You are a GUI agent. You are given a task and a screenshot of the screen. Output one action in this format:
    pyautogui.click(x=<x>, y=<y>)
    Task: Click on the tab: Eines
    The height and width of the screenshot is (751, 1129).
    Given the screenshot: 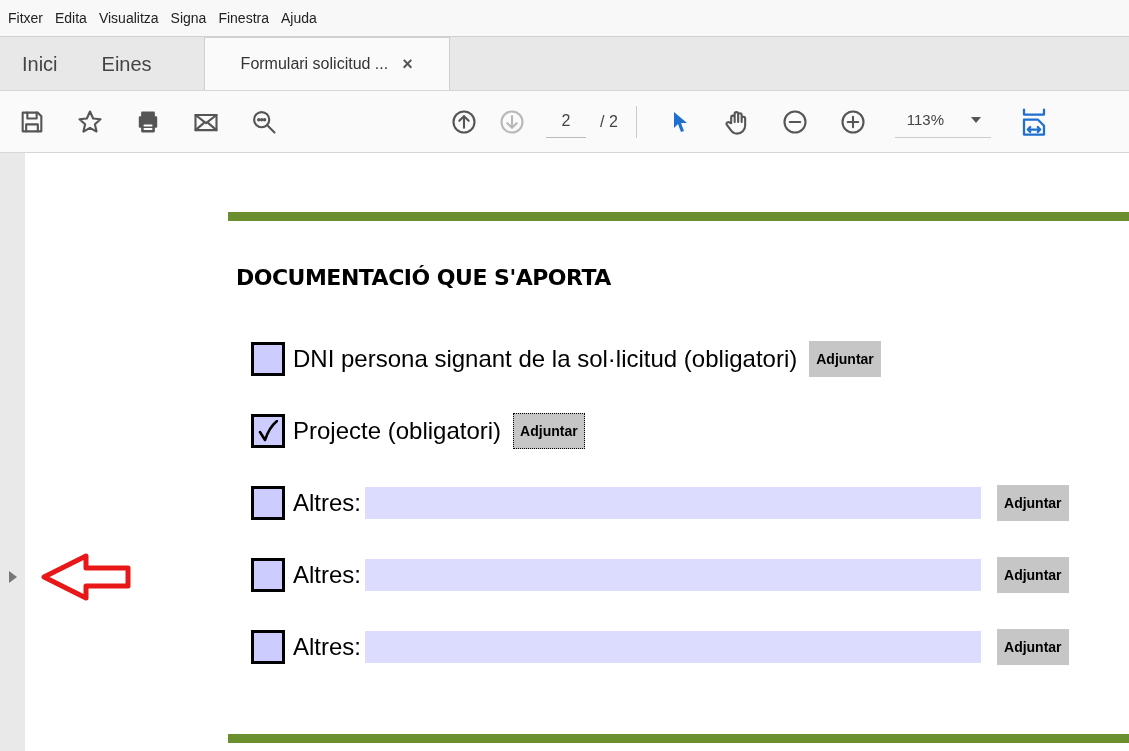 What is the action you would take?
    pyautogui.click(x=126, y=63)
    